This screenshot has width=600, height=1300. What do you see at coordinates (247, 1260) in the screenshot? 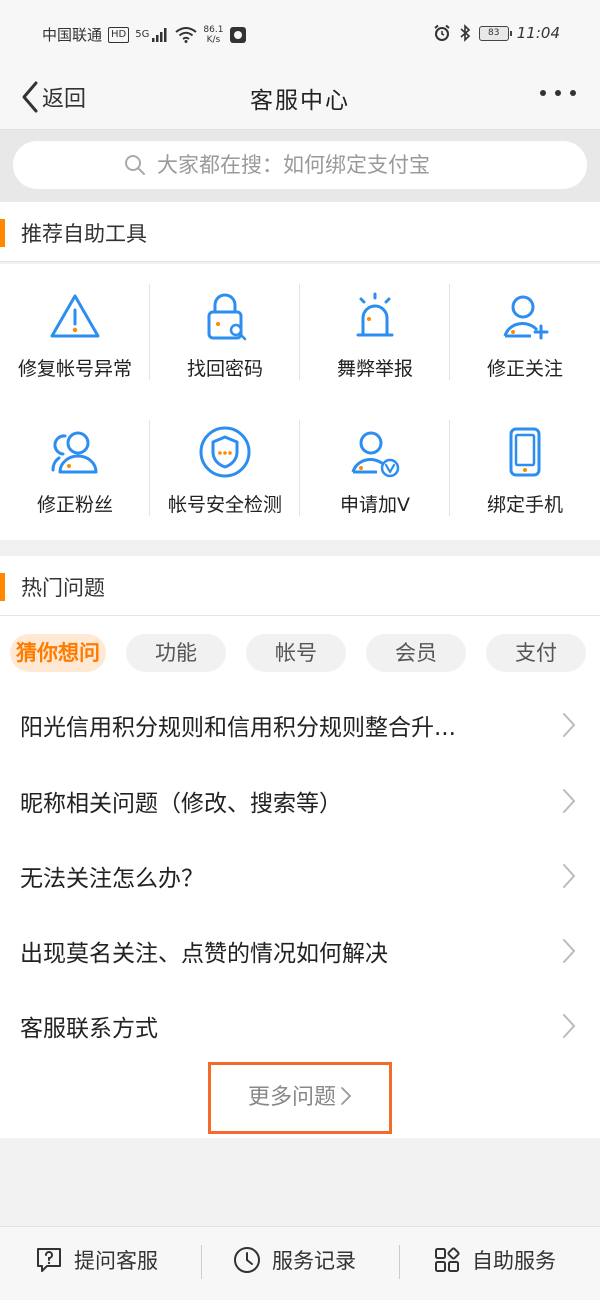
I see `clock-icon` at bounding box center [247, 1260].